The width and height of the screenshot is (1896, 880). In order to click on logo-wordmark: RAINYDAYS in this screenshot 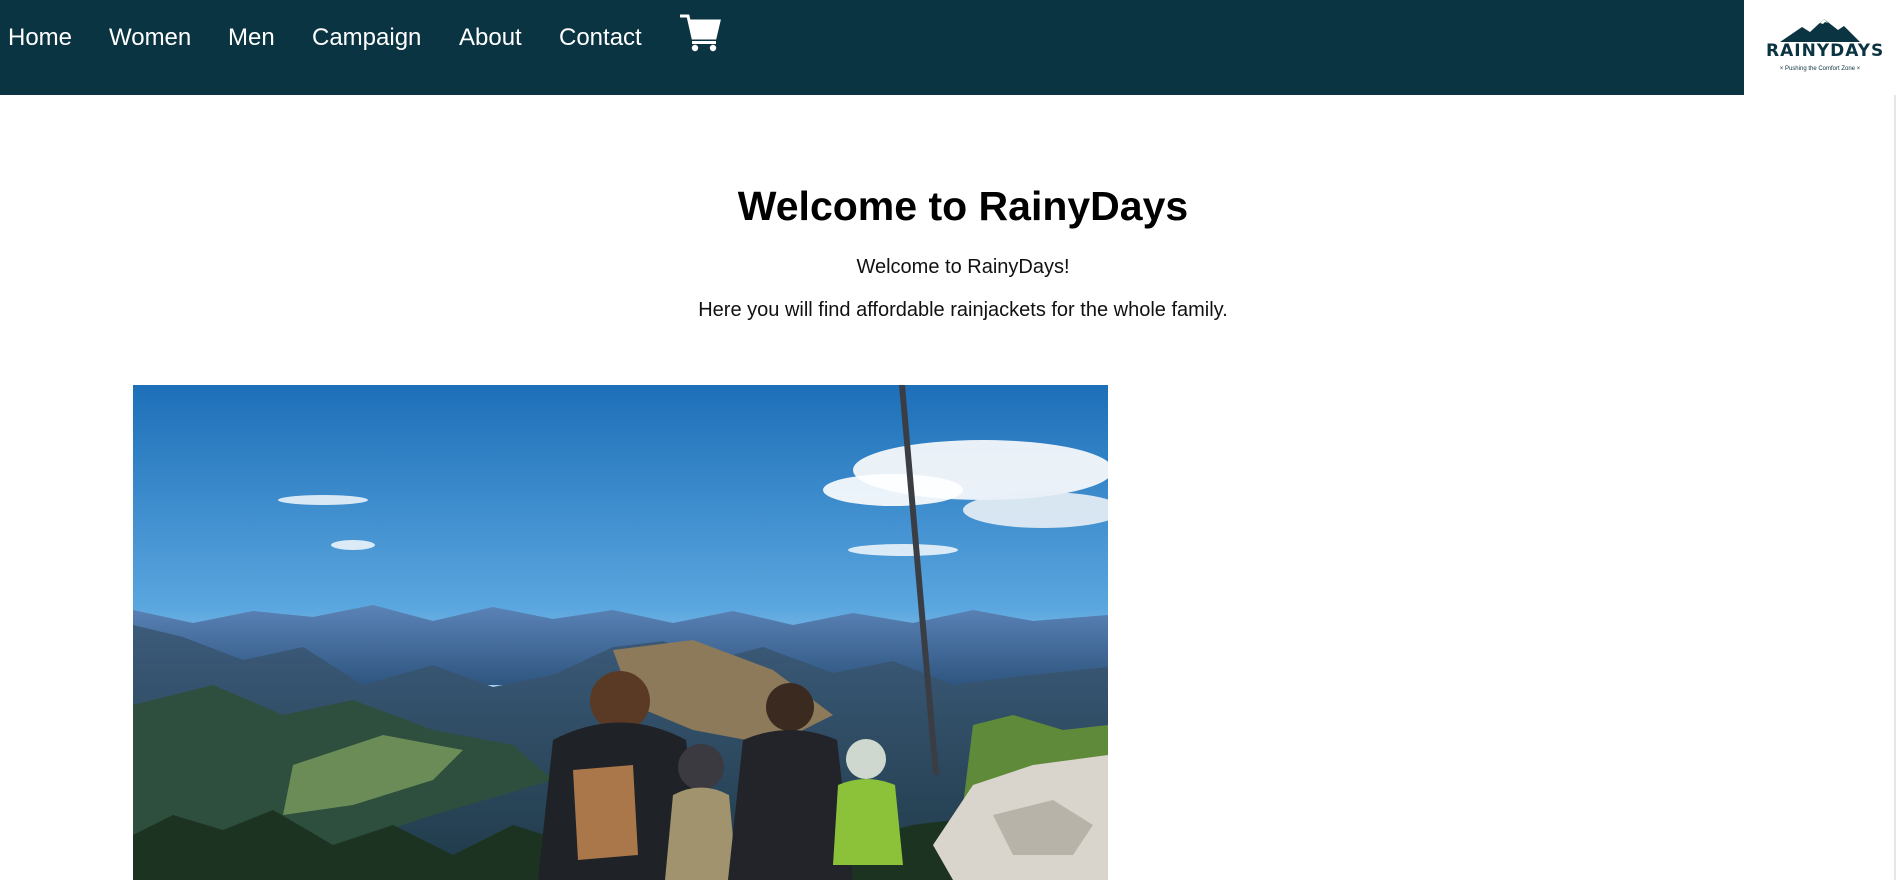, I will do `click(1825, 51)`.